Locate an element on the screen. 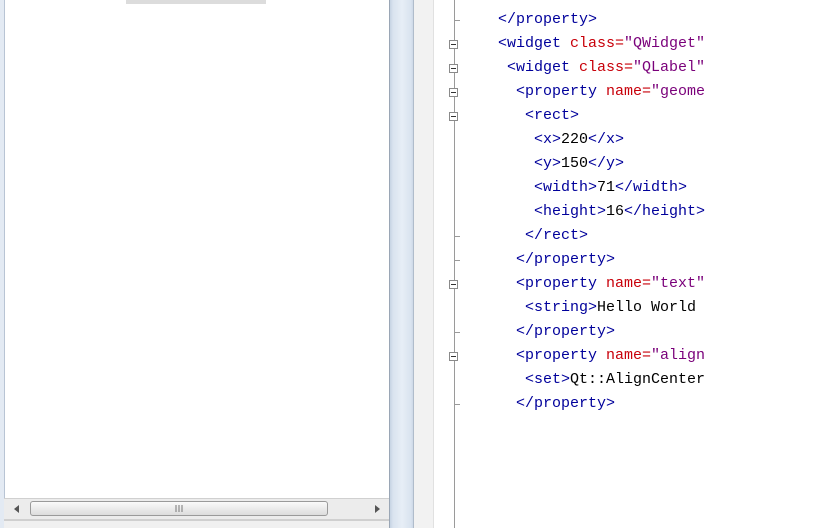 The image size is (828, 528). fold-guide-line is located at coordinates (454, 264).